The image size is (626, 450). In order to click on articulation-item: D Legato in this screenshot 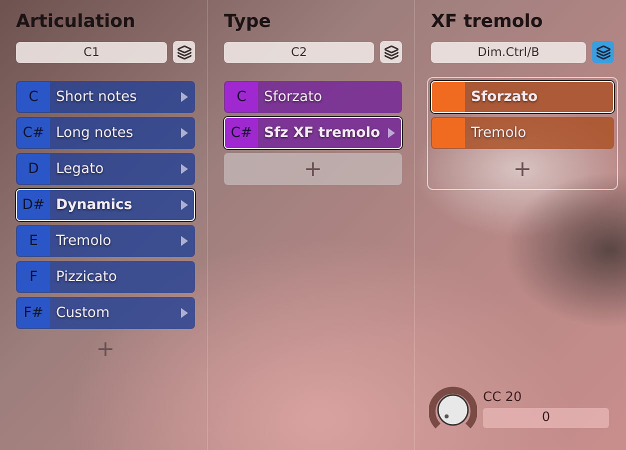, I will do `click(105, 169)`.